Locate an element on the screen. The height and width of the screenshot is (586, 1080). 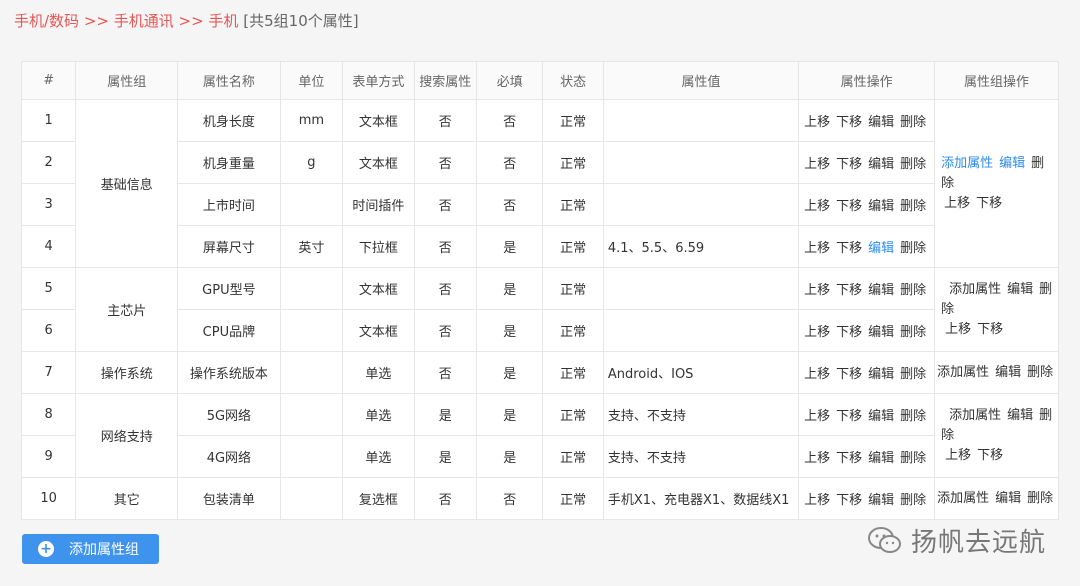
row-index: 5 is located at coordinates (48, 288).